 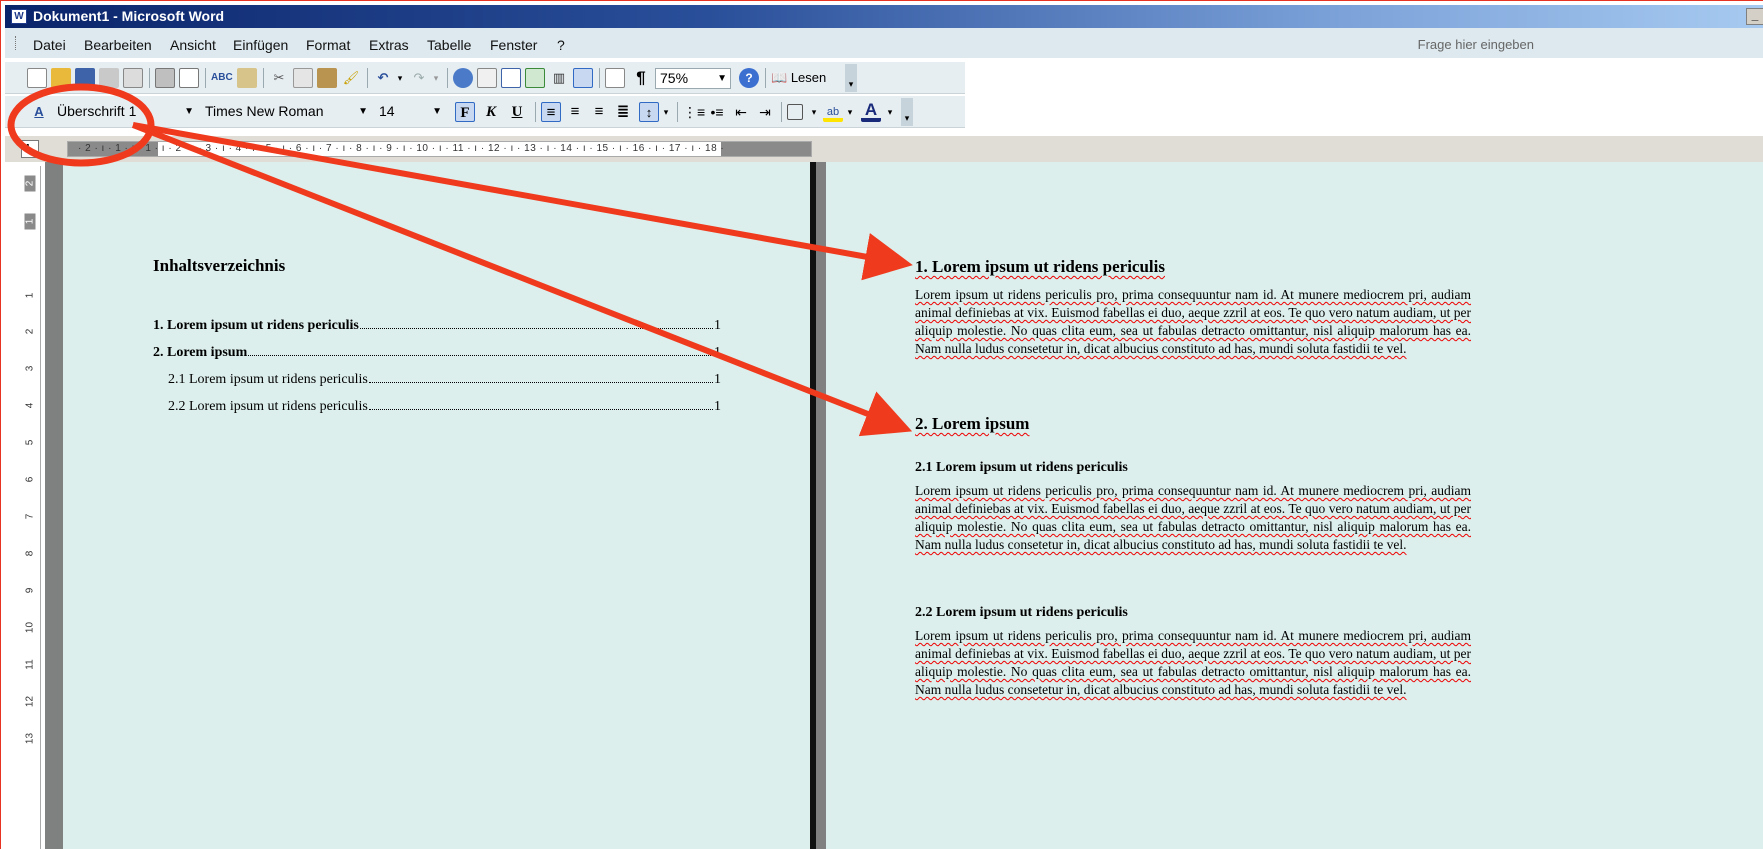 What do you see at coordinates (806, 79) in the screenshot?
I see `read-button: 📖 Lesen` at bounding box center [806, 79].